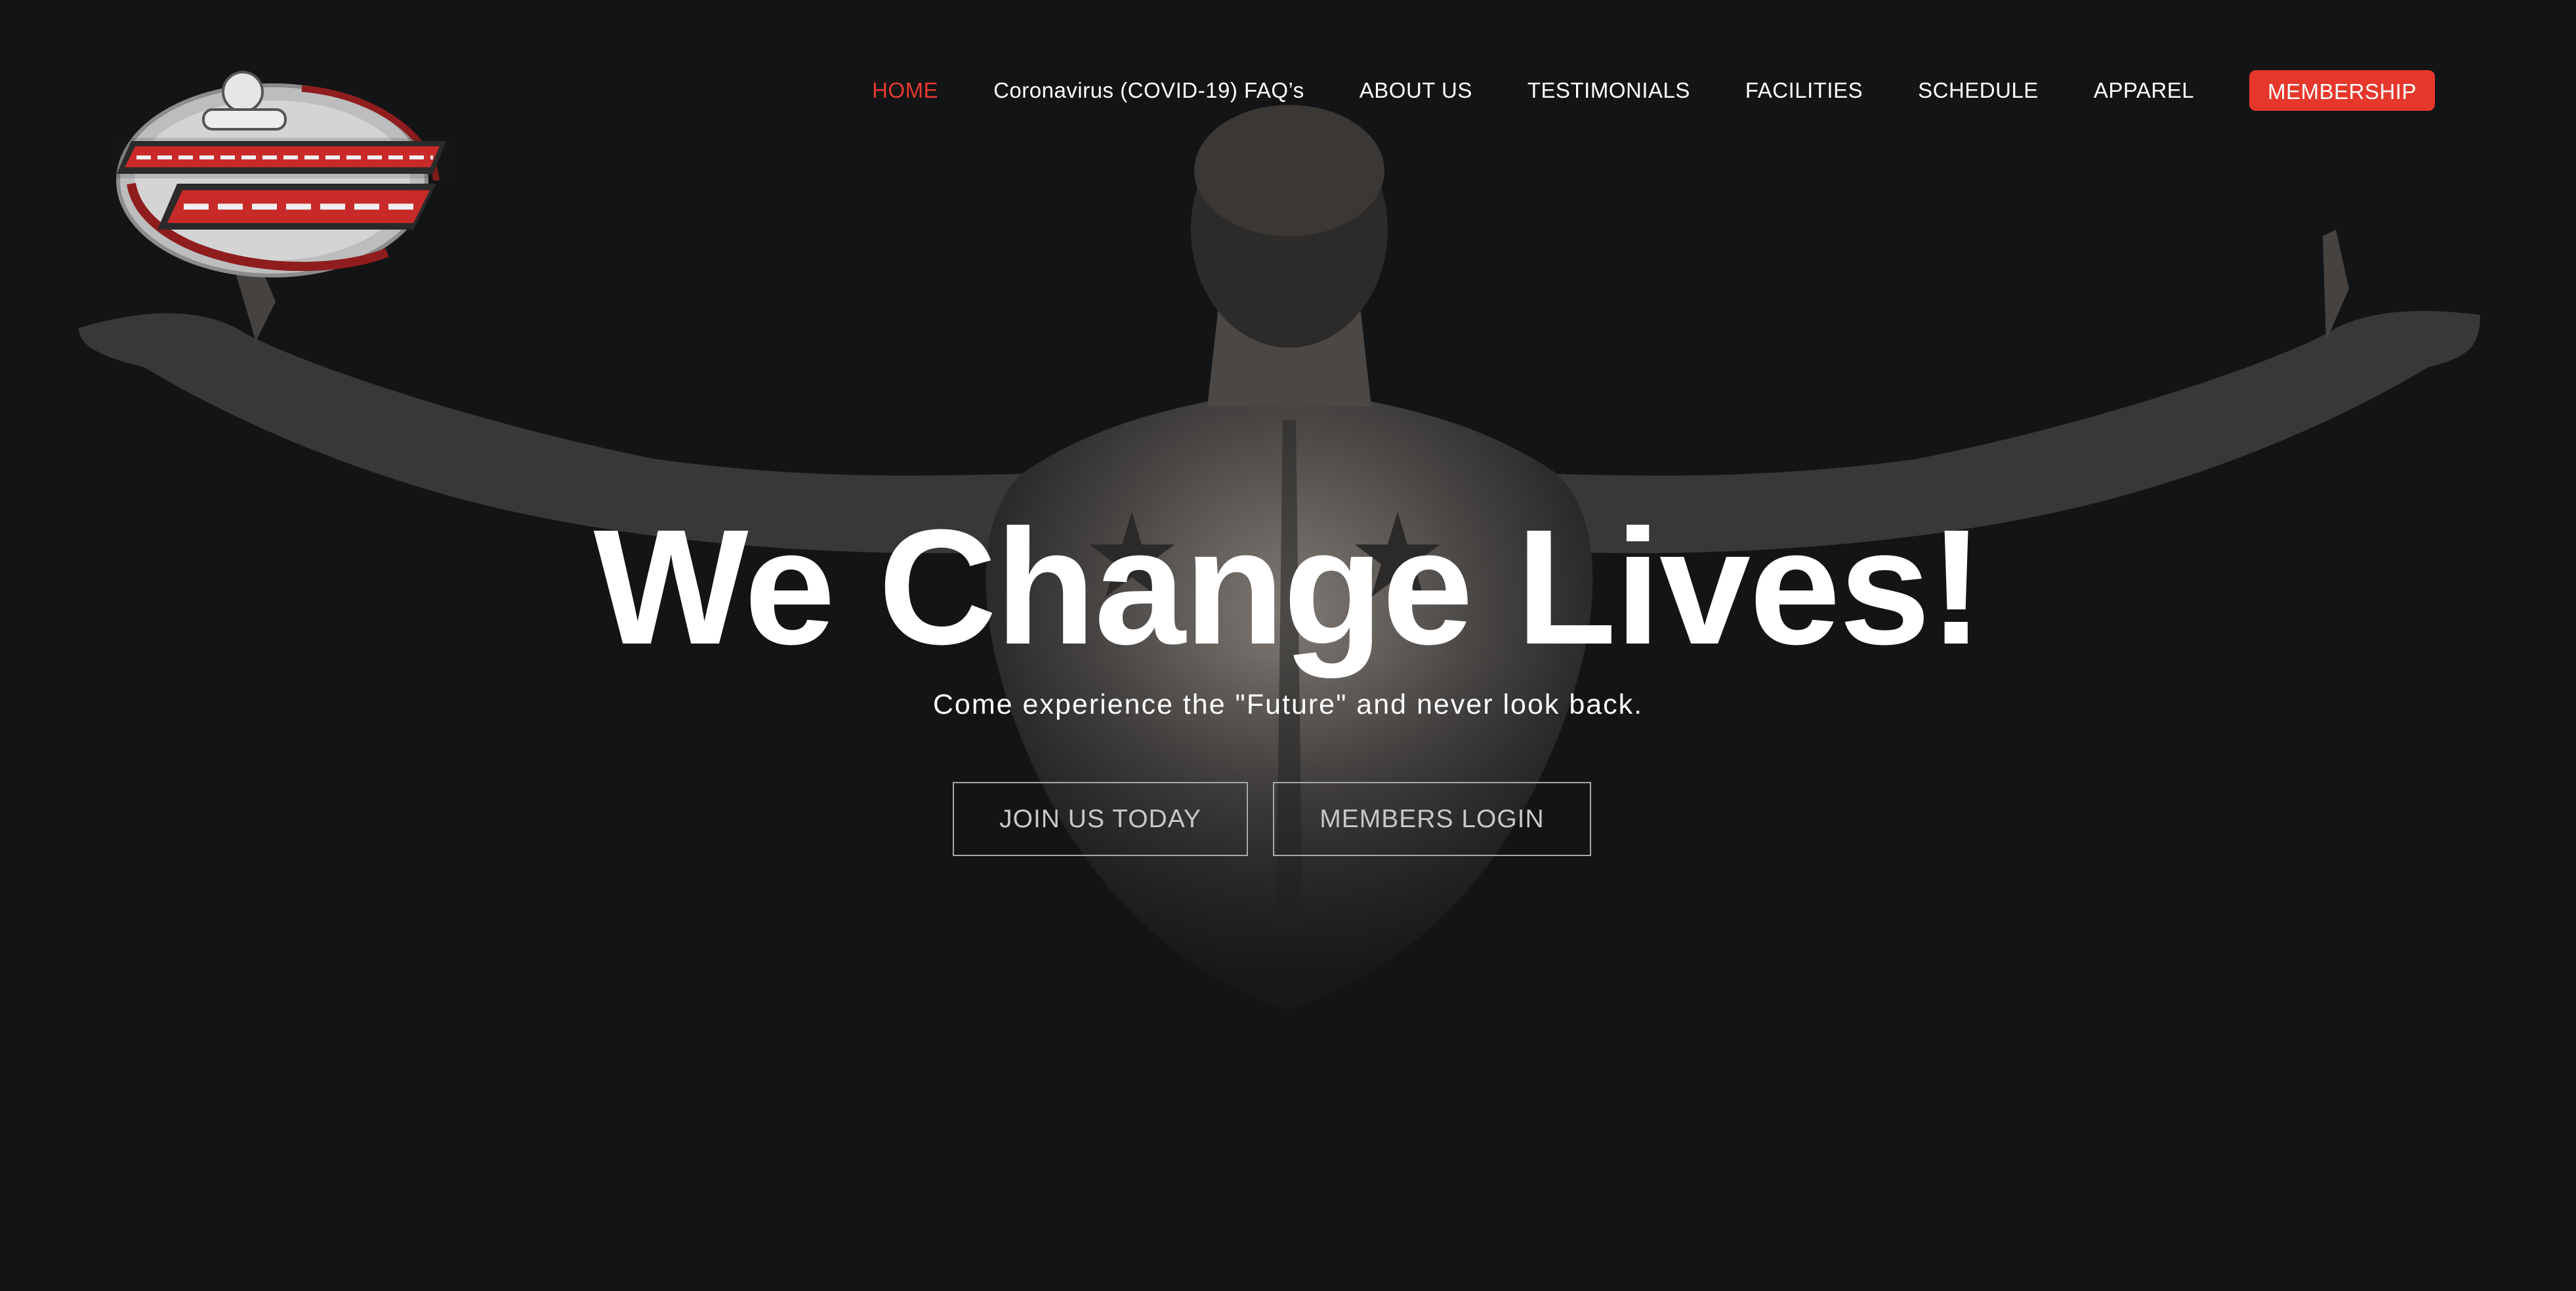 Image resolution: width=2576 pixels, height=1291 pixels. I want to click on nav-item-apparel: APPAREL, so click(2144, 90).